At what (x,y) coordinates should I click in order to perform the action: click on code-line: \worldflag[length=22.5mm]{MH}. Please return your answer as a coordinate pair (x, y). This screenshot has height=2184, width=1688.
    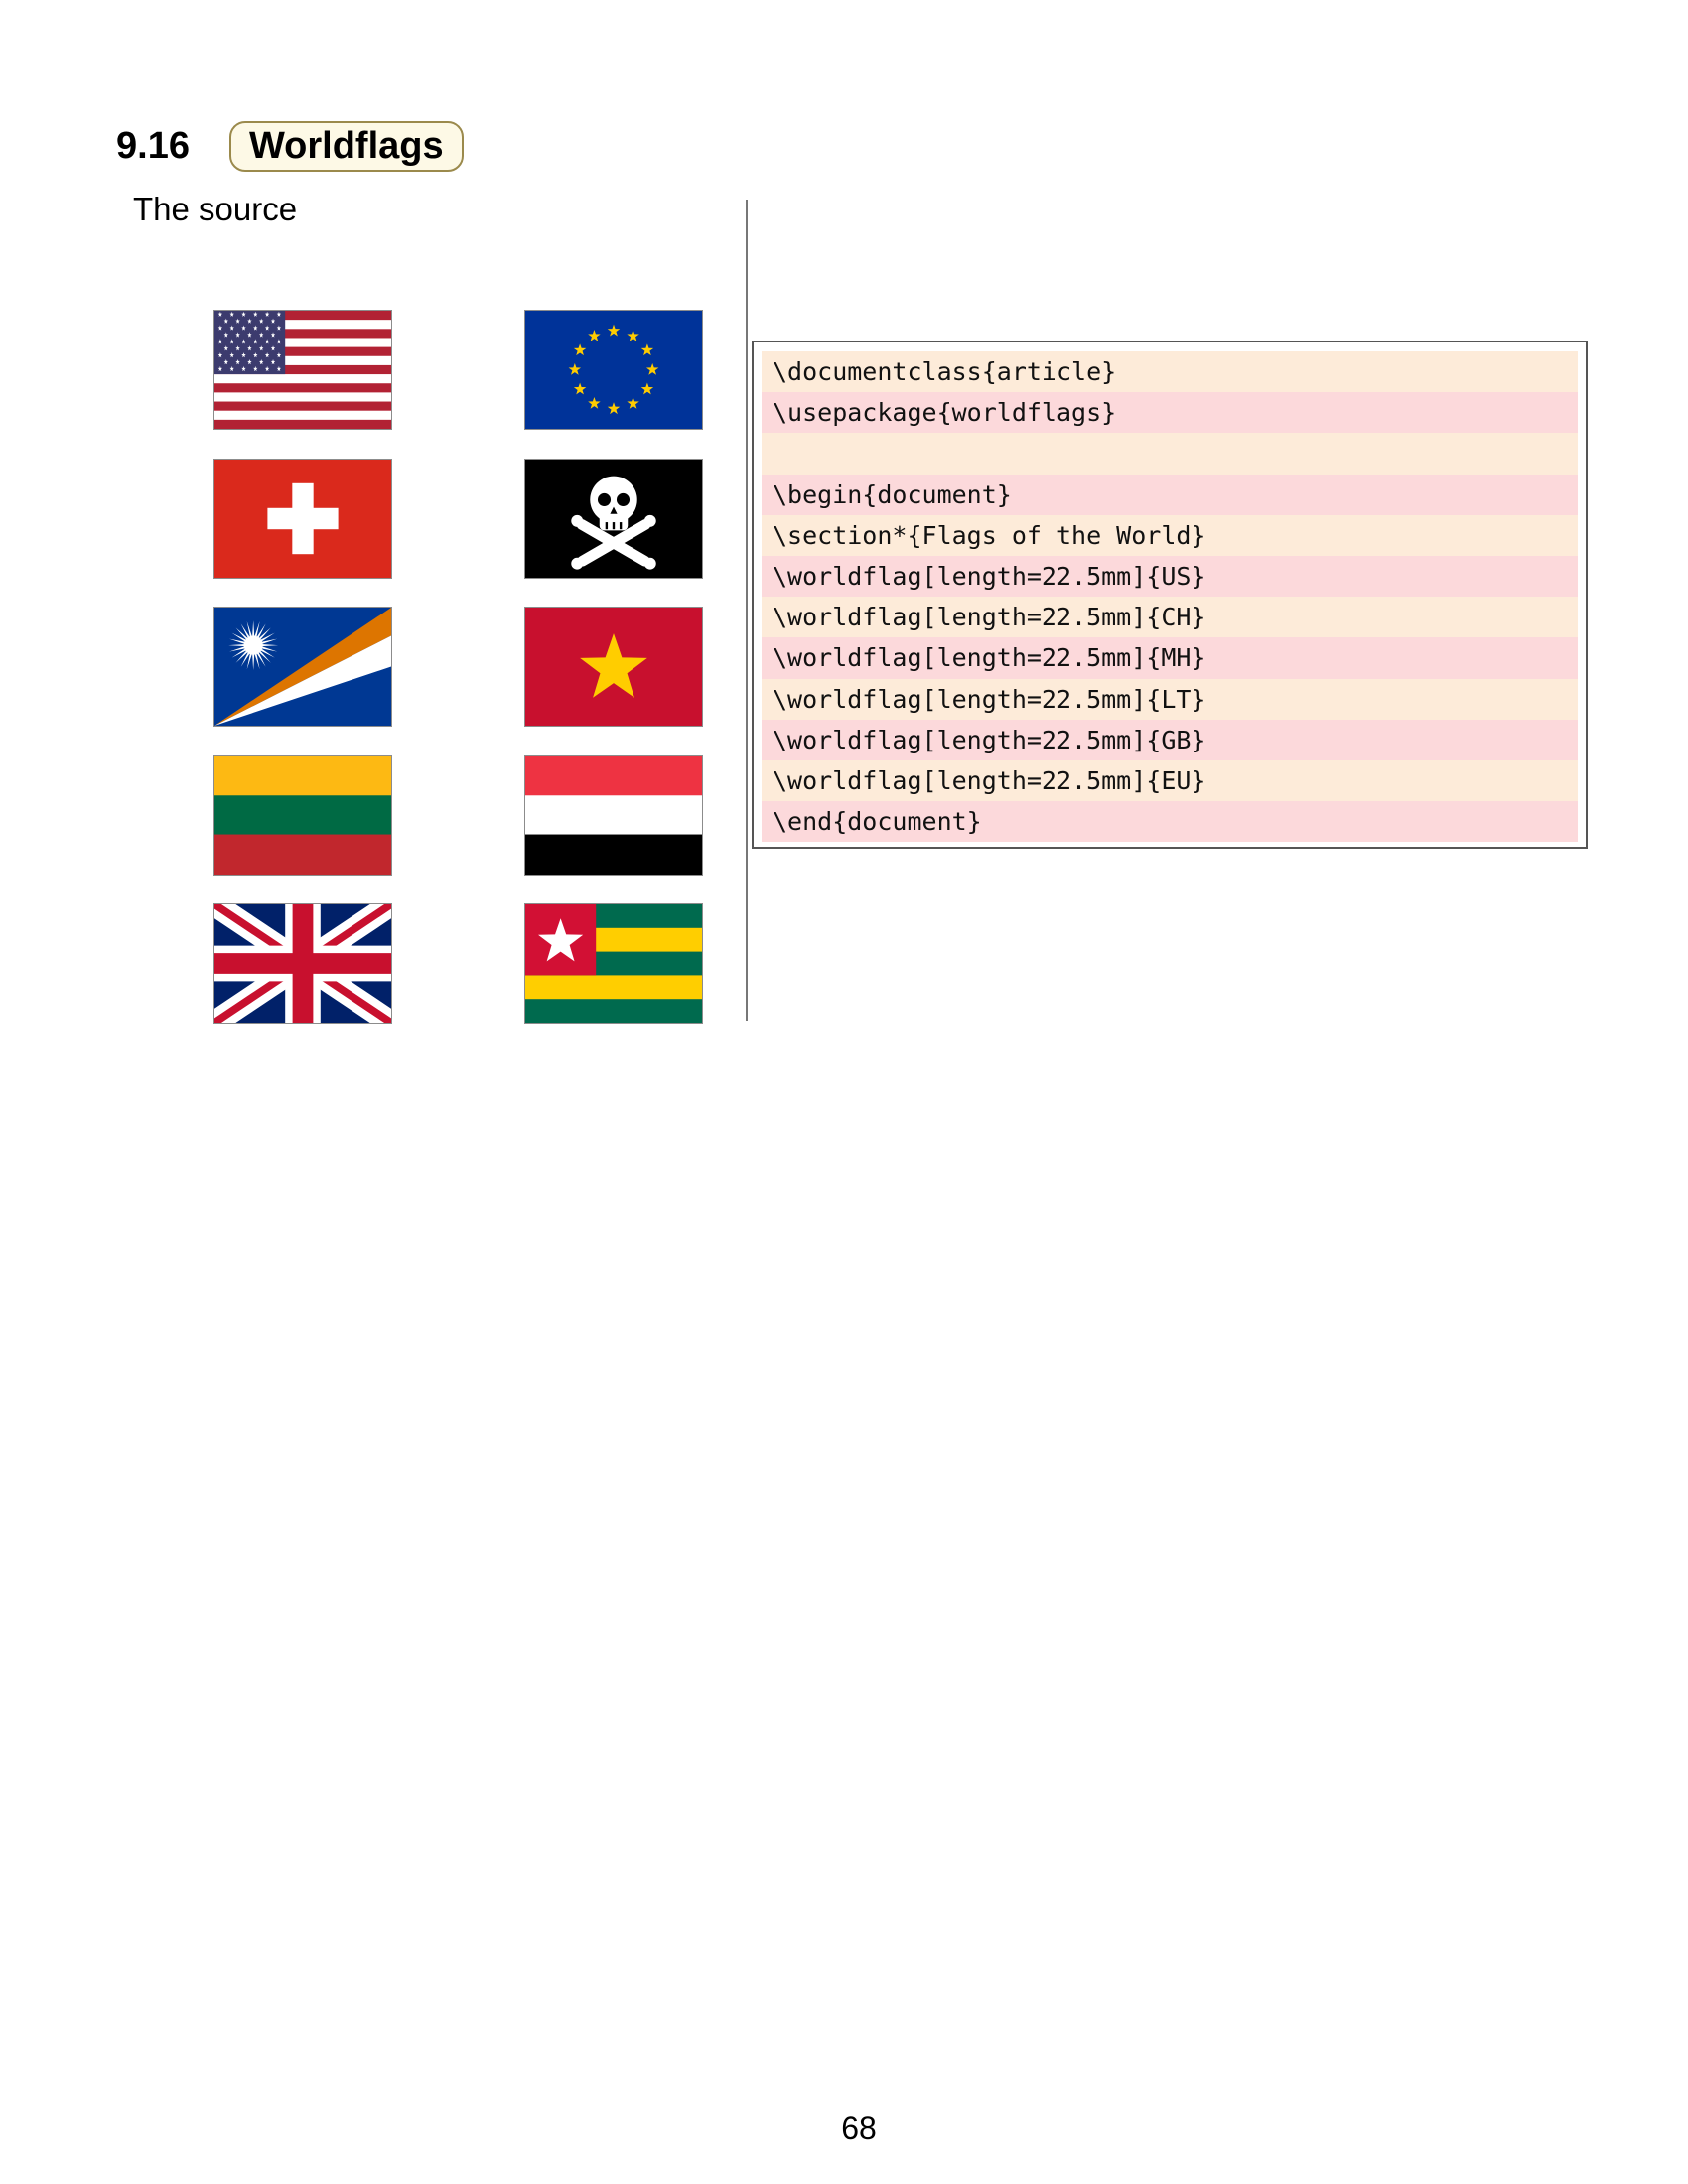
    Looking at the image, I should click on (1170, 658).